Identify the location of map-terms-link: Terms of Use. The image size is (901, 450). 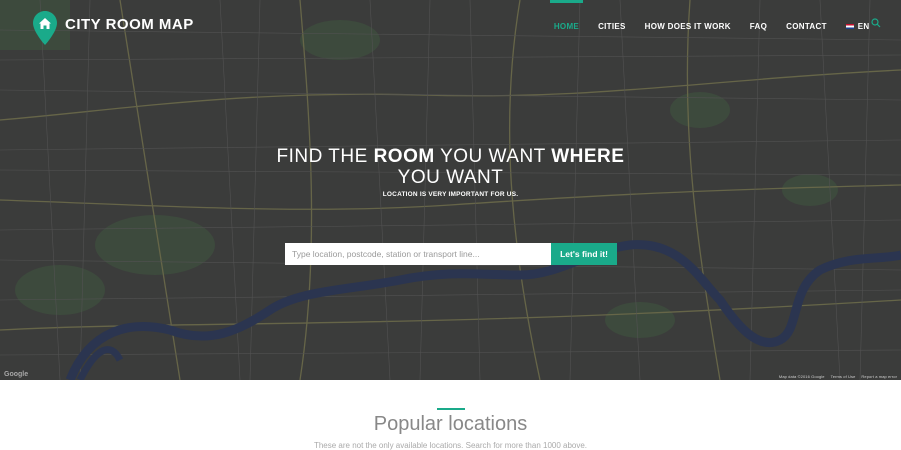
(843, 376).